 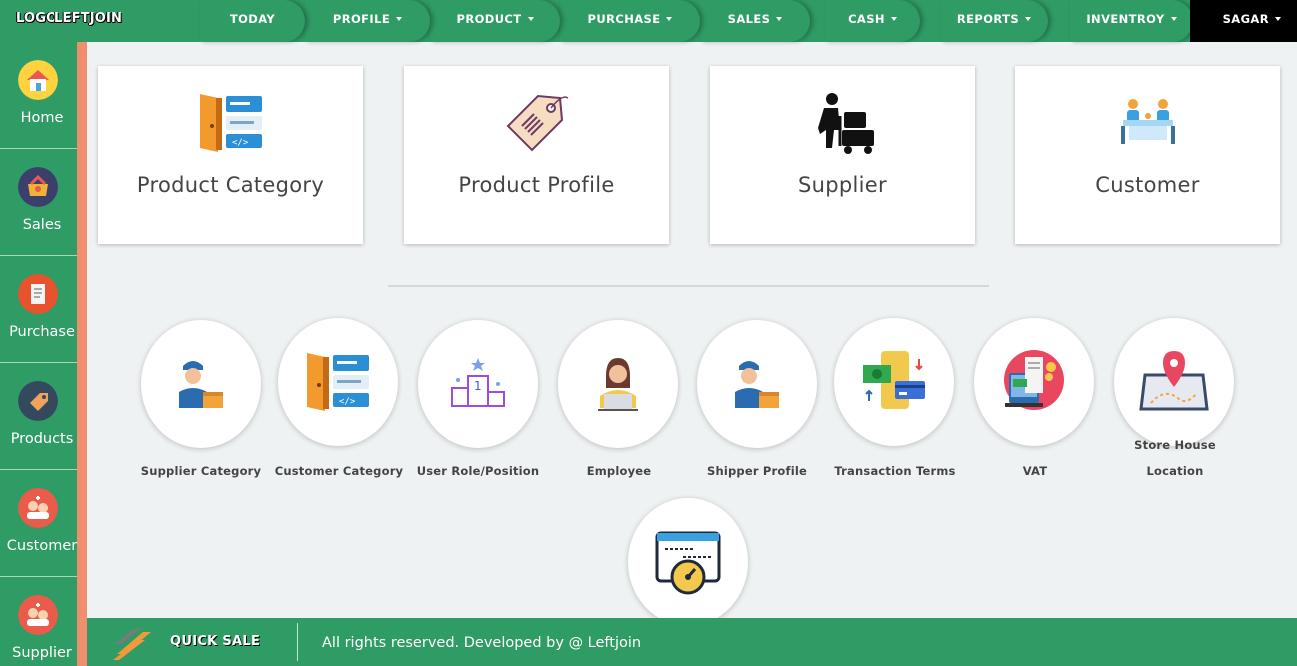 I want to click on sidebar-item-label: Sales, so click(x=42, y=225).